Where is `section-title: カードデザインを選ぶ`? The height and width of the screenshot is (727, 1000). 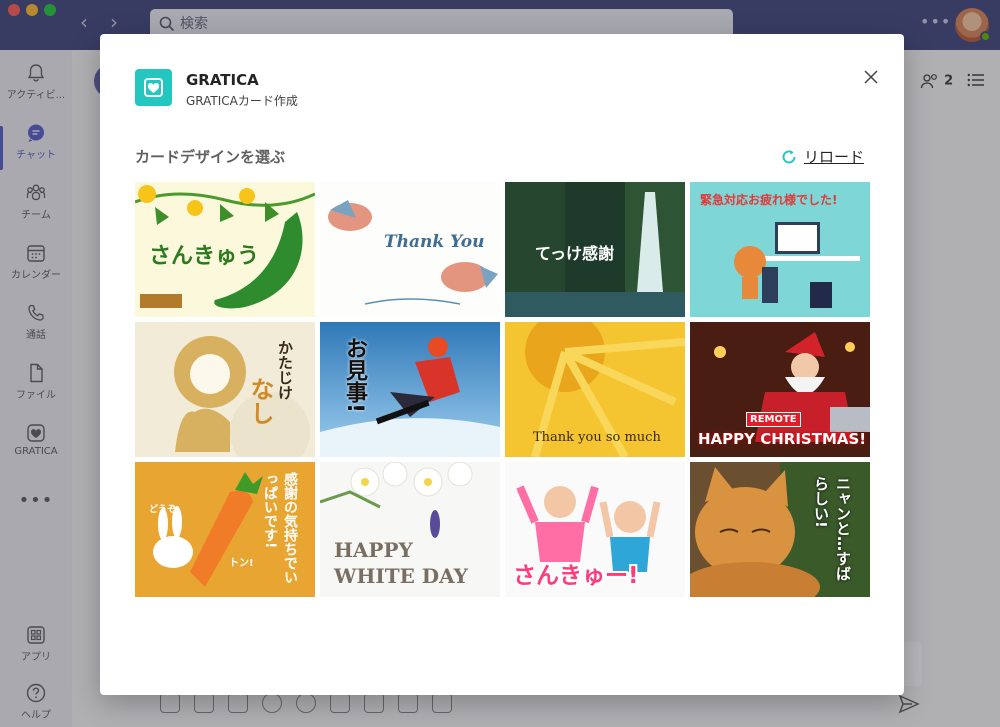 section-title: カードデザインを選ぶ is located at coordinates (210, 157).